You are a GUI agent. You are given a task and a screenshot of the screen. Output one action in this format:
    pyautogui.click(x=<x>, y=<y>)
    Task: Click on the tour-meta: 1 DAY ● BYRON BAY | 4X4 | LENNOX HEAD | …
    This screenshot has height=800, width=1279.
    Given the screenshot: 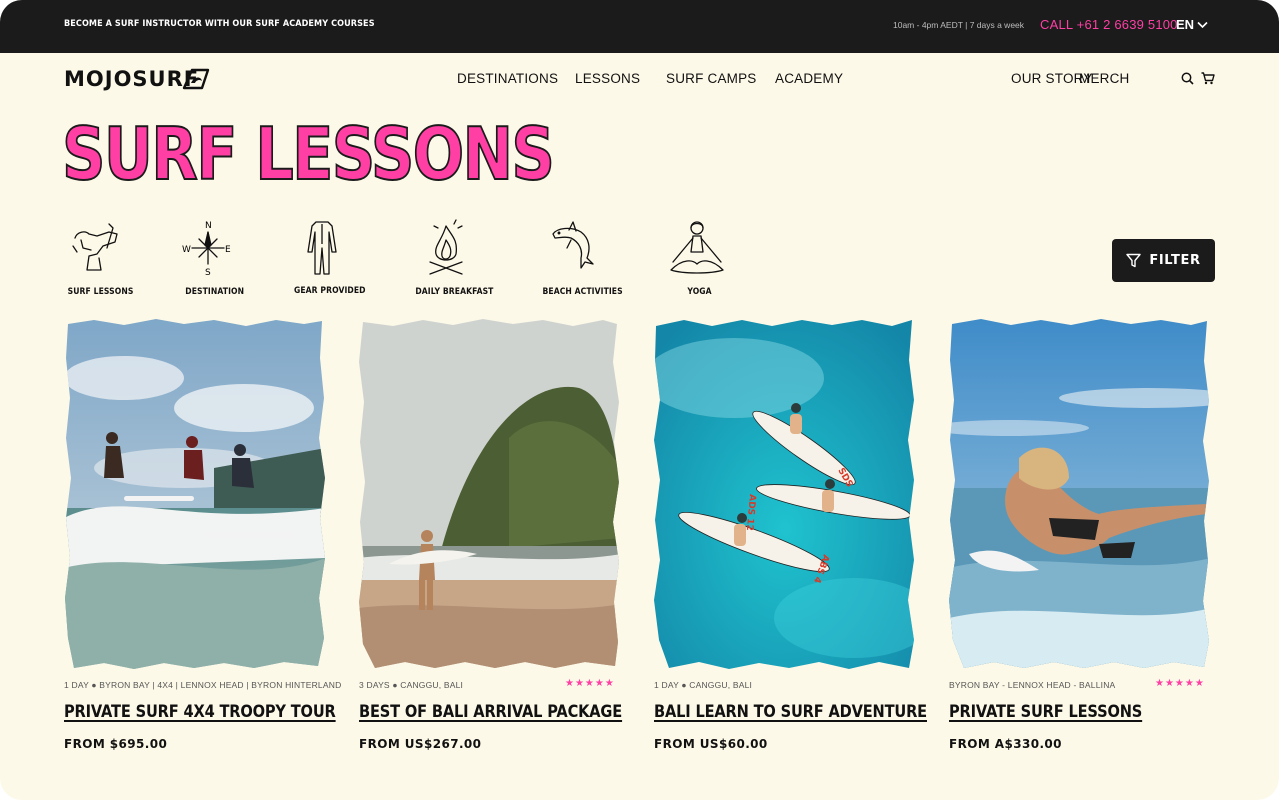 What is the action you would take?
    pyautogui.click(x=203, y=685)
    